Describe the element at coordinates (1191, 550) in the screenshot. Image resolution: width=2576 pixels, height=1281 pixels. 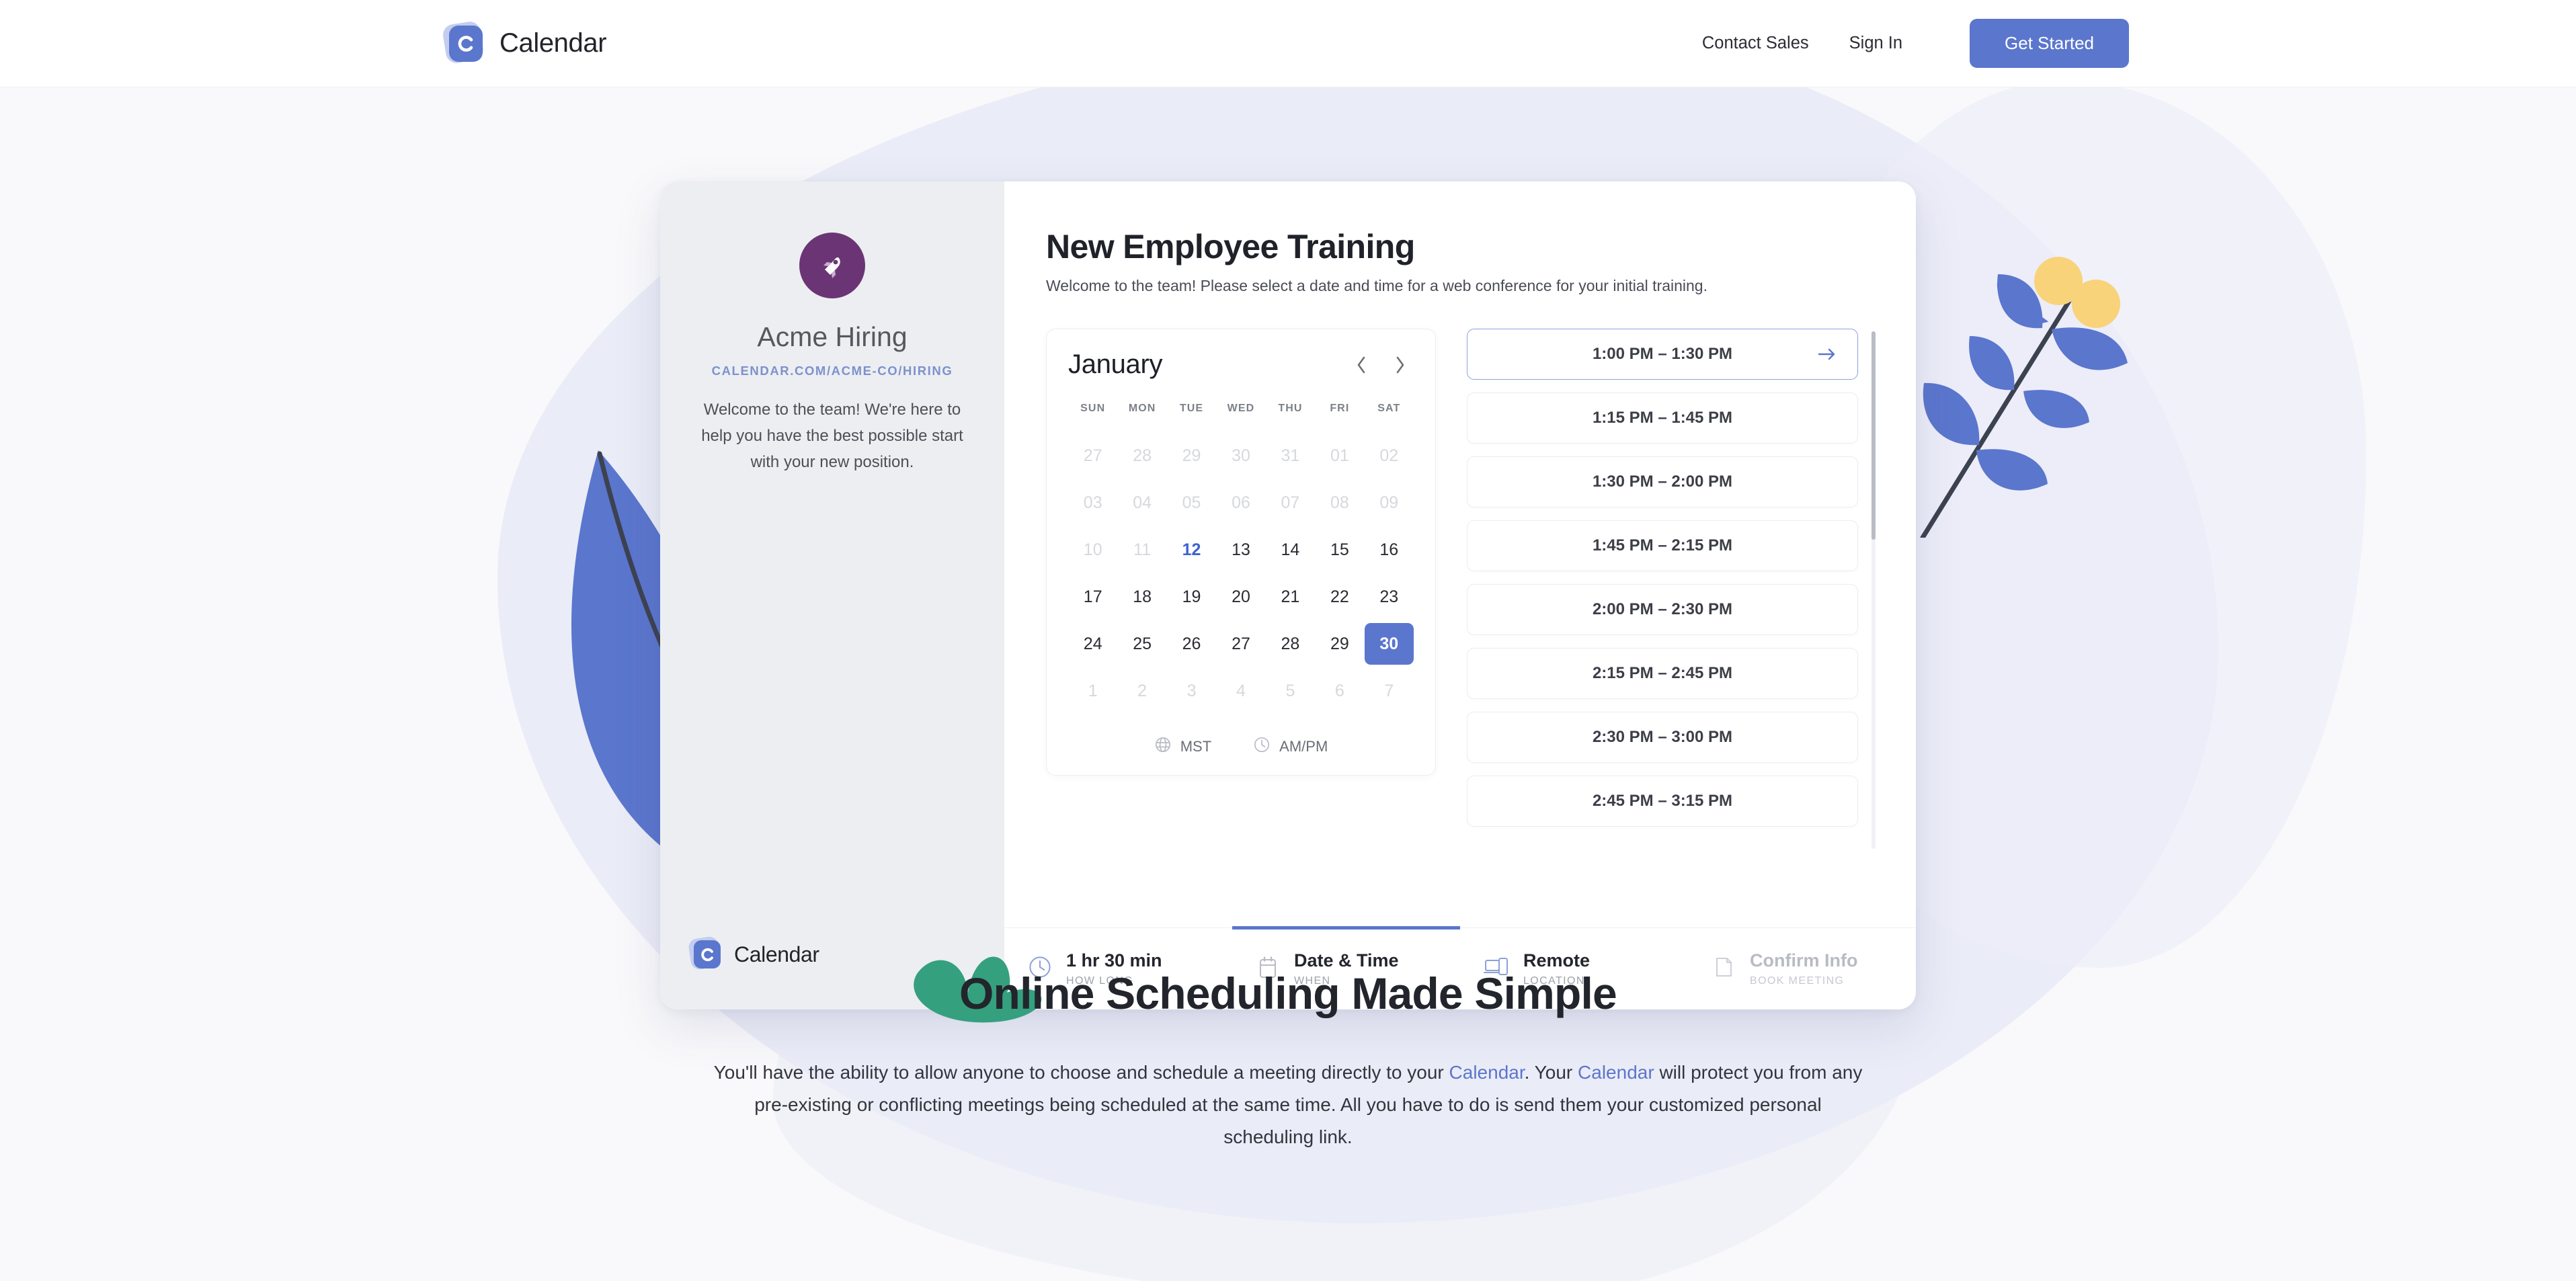
I see `calendar-day: 12` at that location.